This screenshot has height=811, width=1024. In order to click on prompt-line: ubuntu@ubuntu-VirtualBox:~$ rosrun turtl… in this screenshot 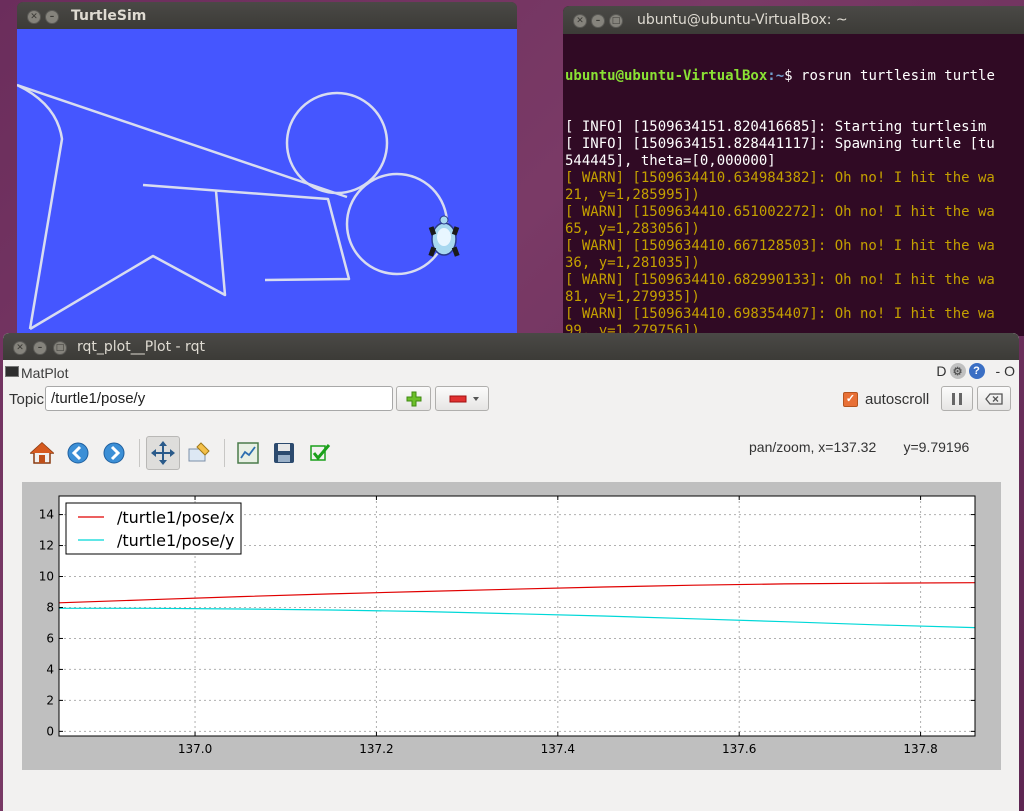, I will do `click(780, 76)`.